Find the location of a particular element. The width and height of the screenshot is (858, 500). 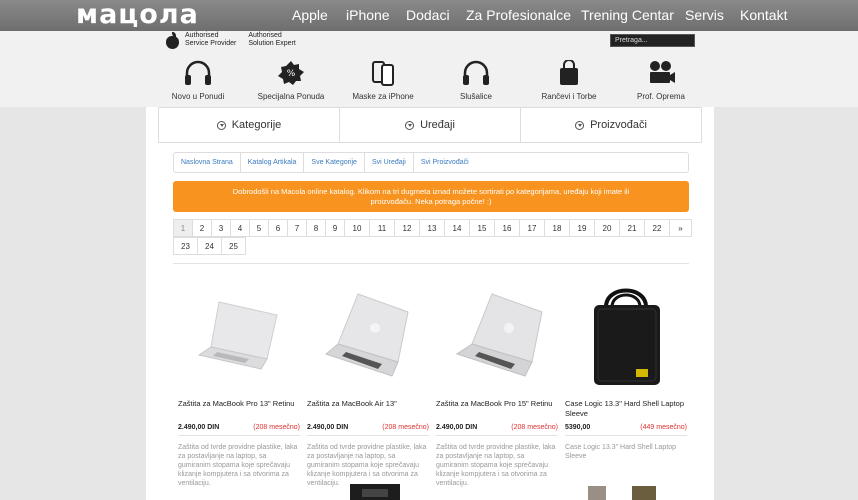

price-line: 5390,00 (449 mesečno) is located at coordinates (626, 430).